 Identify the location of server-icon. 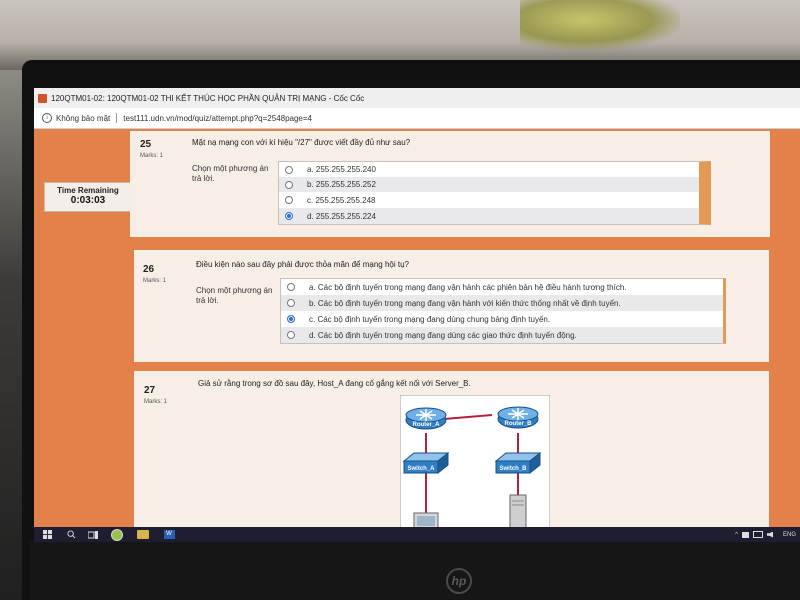
(518, 510).